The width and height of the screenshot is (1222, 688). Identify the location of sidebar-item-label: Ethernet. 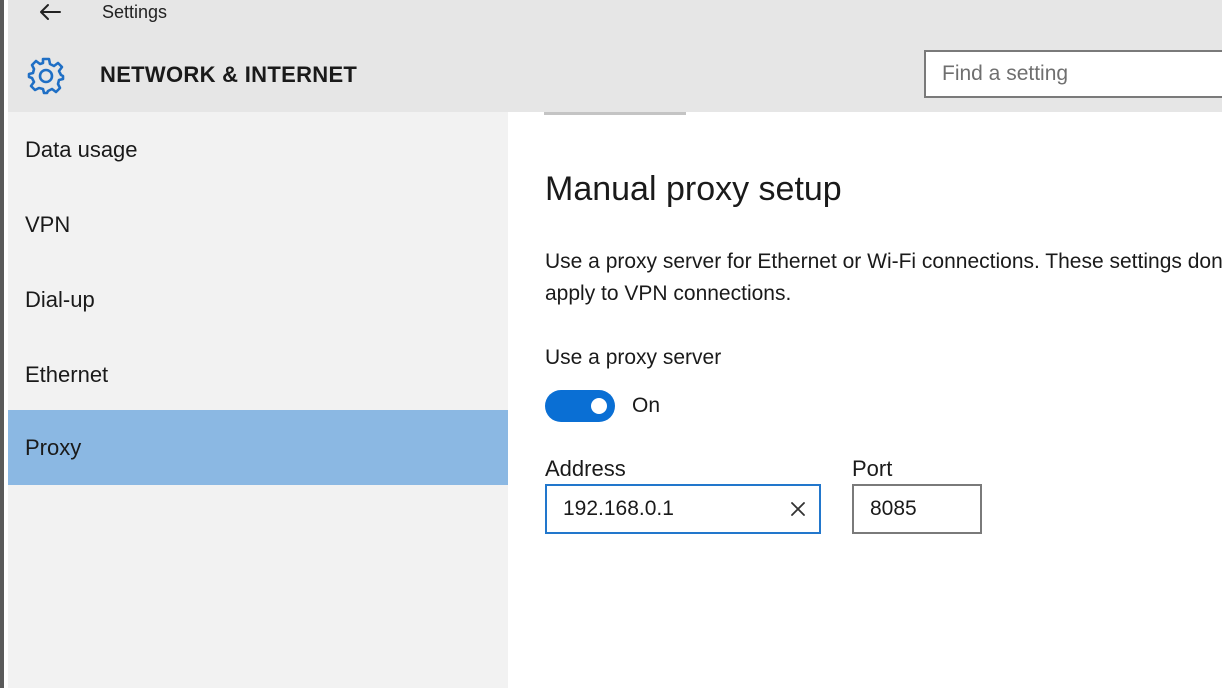
(67, 374).